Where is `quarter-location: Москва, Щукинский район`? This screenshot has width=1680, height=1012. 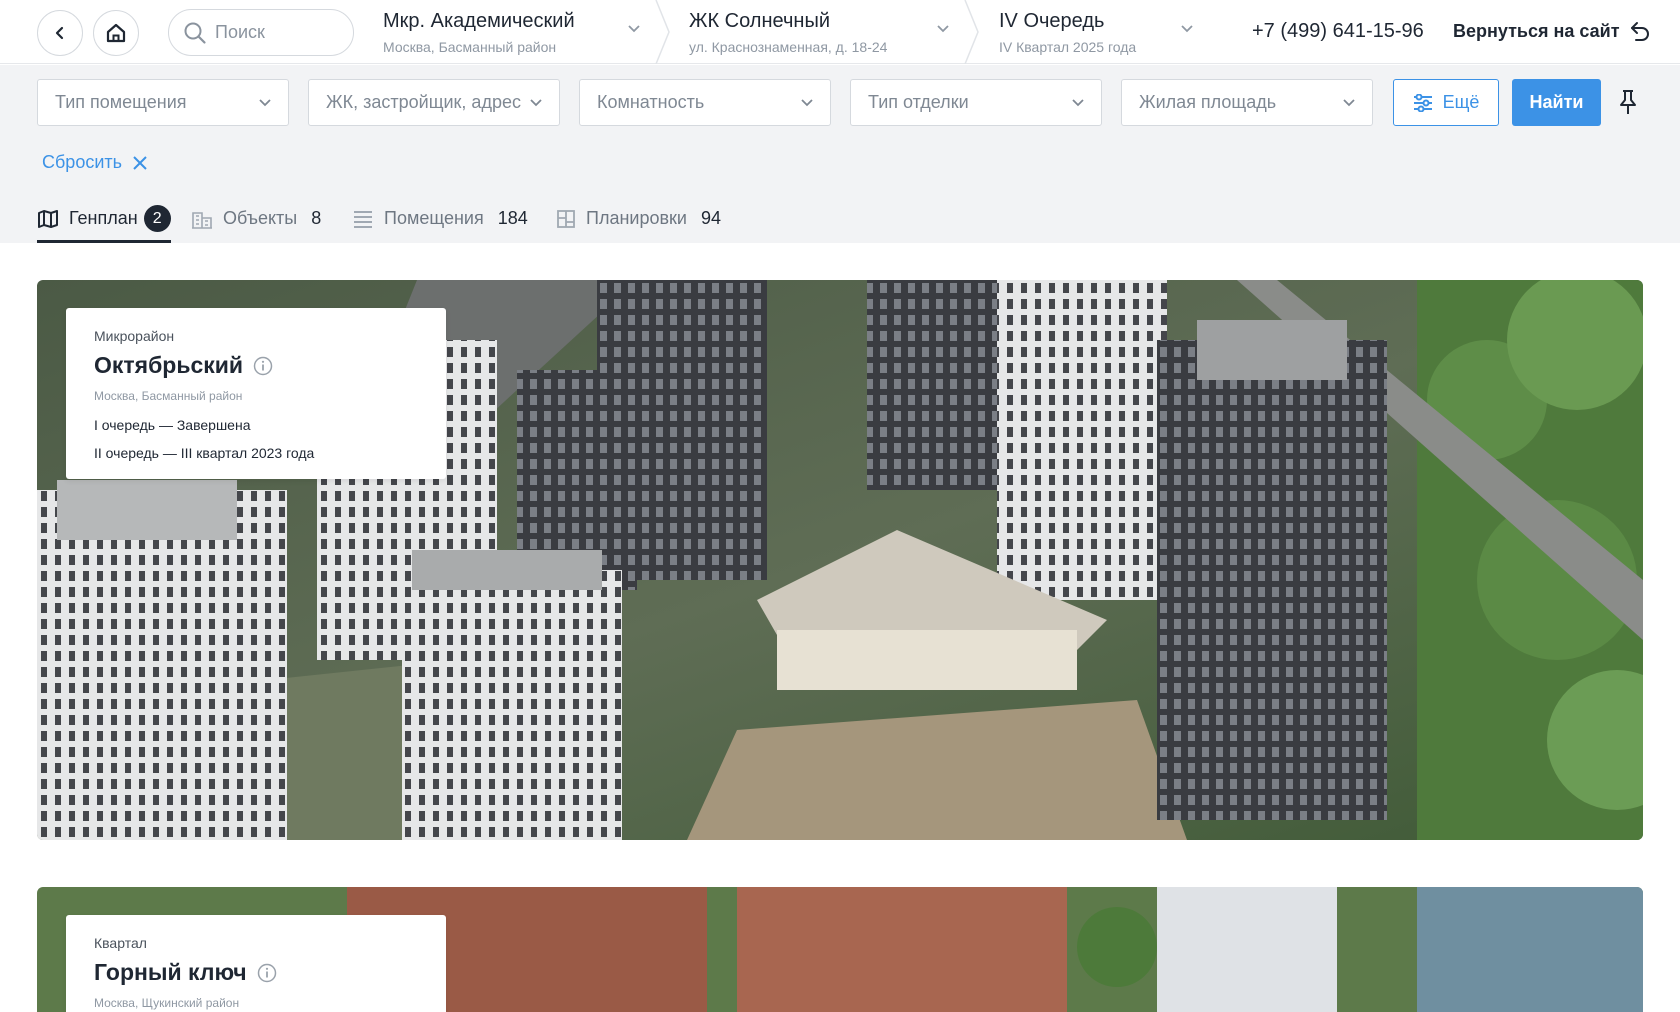
quarter-location: Москва, Щукинский район is located at coordinates (167, 1003).